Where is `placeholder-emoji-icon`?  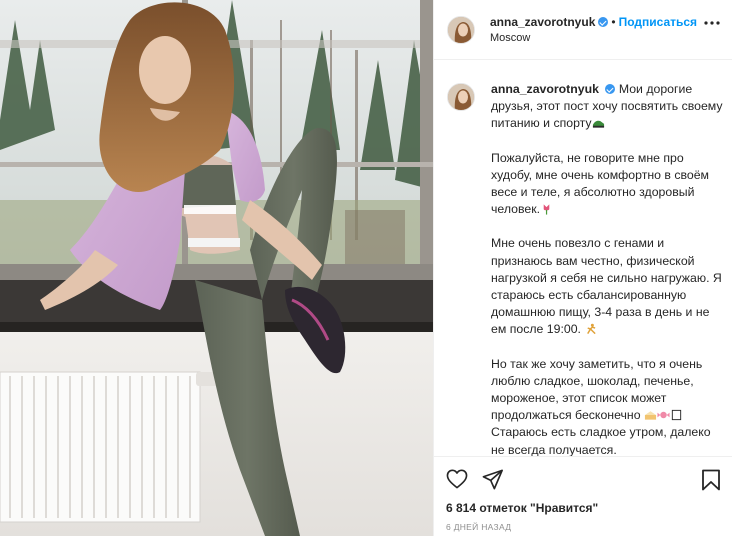 placeholder-emoji-icon is located at coordinates (676, 415).